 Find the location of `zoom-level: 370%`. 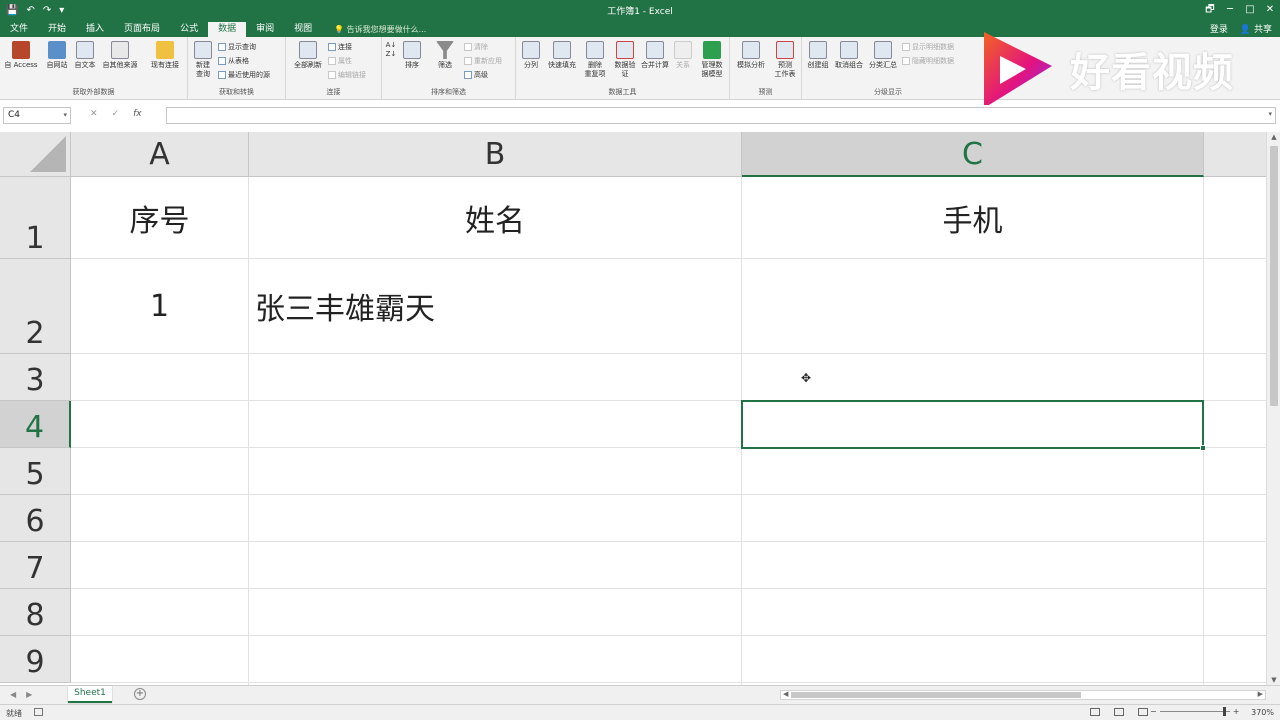

zoom-level: 370% is located at coordinates (1262, 712).